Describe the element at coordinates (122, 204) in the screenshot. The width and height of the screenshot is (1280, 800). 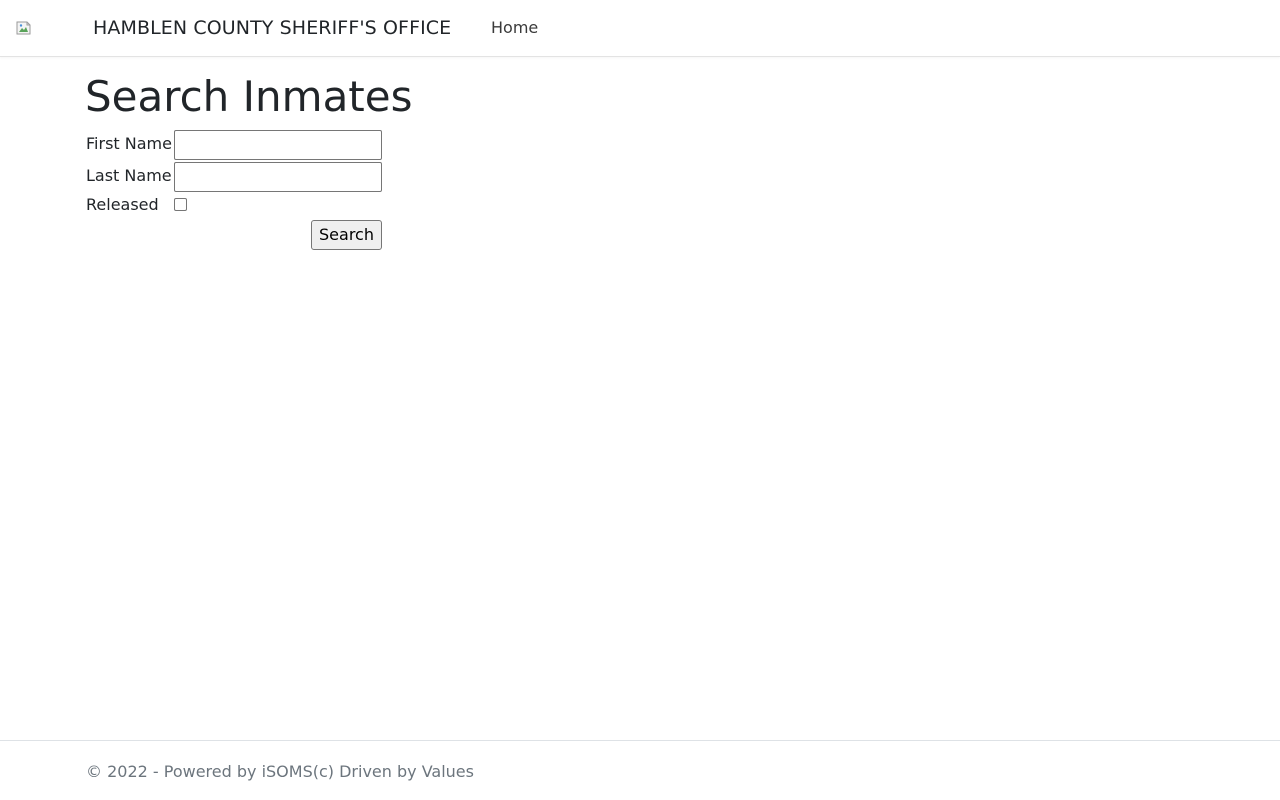
I see `released-label: Released` at that location.